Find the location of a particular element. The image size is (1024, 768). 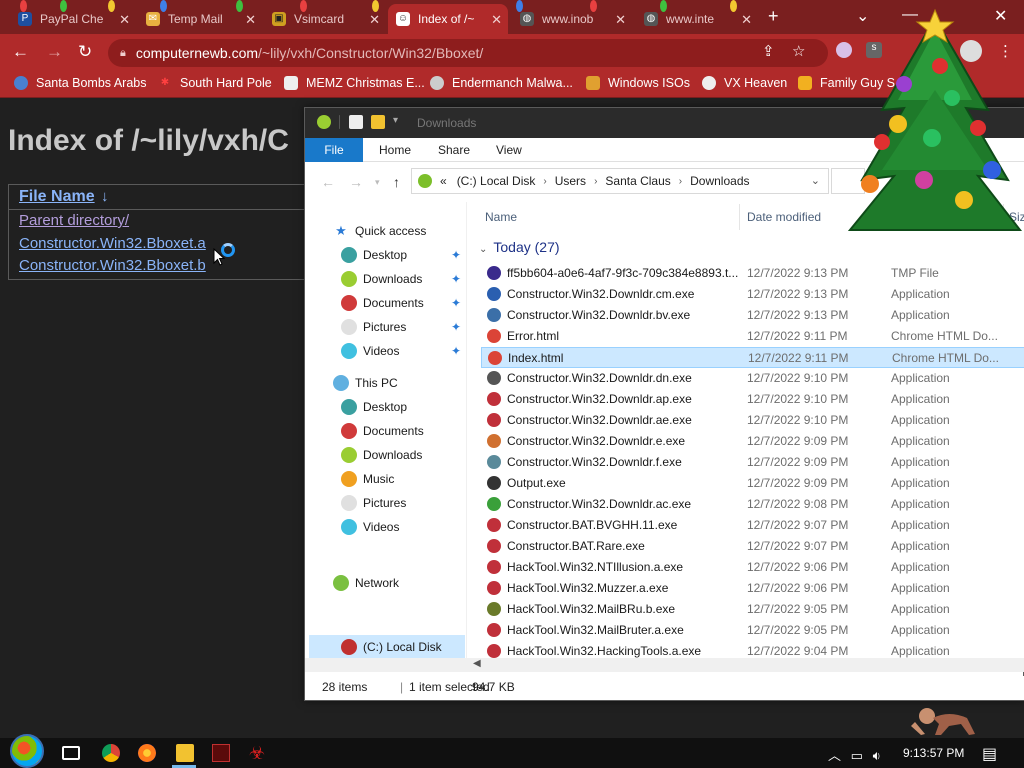

file-link: Constructor.Win32.Bboxet.b is located at coordinates (112, 265).